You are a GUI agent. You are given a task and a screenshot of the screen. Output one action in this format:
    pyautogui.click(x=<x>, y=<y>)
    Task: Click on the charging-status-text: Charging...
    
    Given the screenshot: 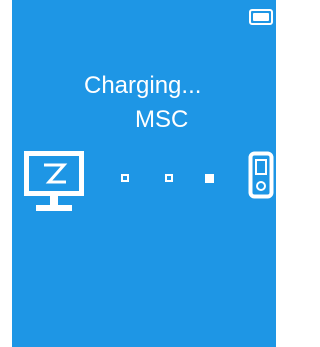 What is the action you would take?
    pyautogui.click(x=143, y=85)
    